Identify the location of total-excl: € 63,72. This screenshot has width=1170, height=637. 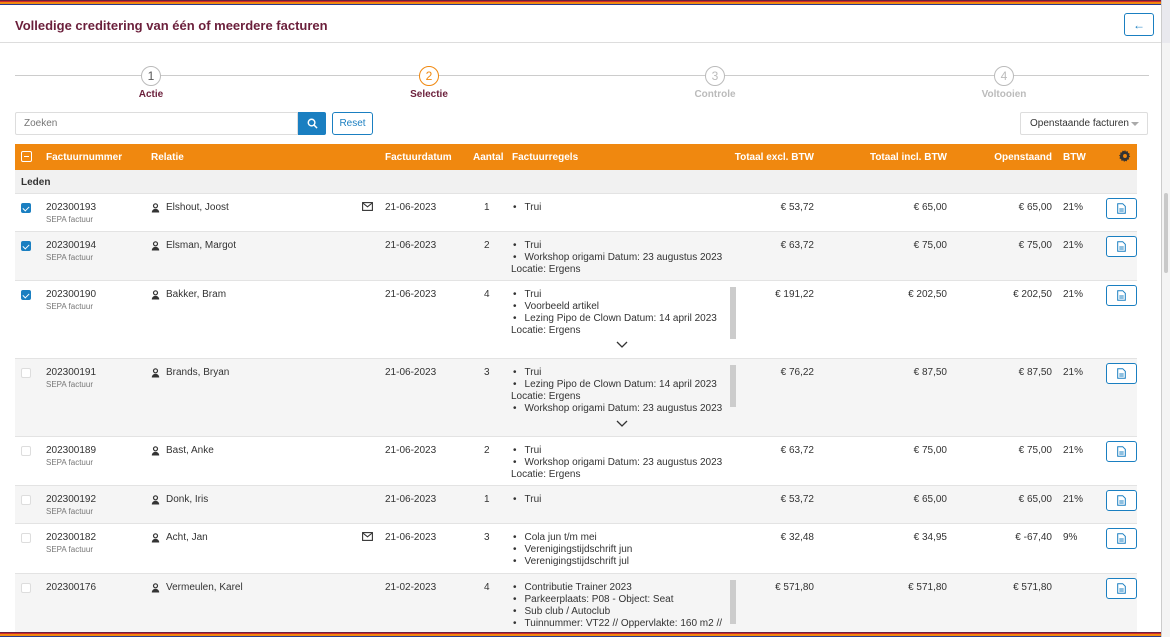
(797, 450).